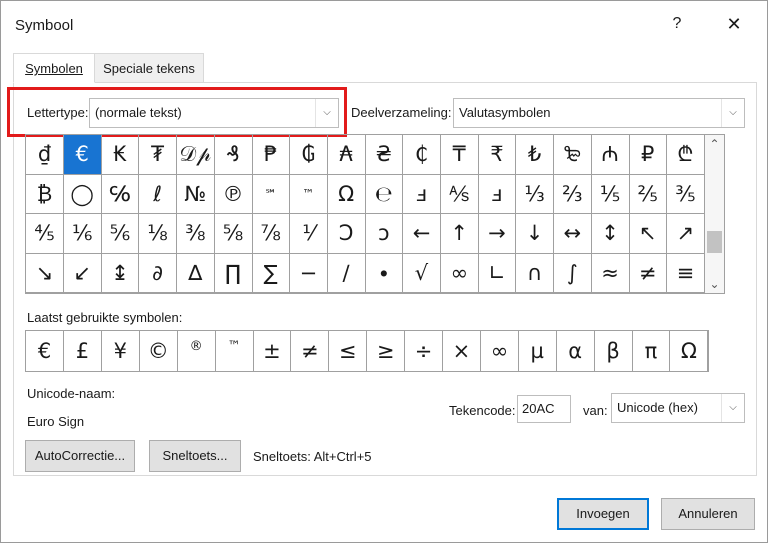 This screenshot has width=768, height=543. I want to click on symbol-cell: ≈, so click(610, 273).